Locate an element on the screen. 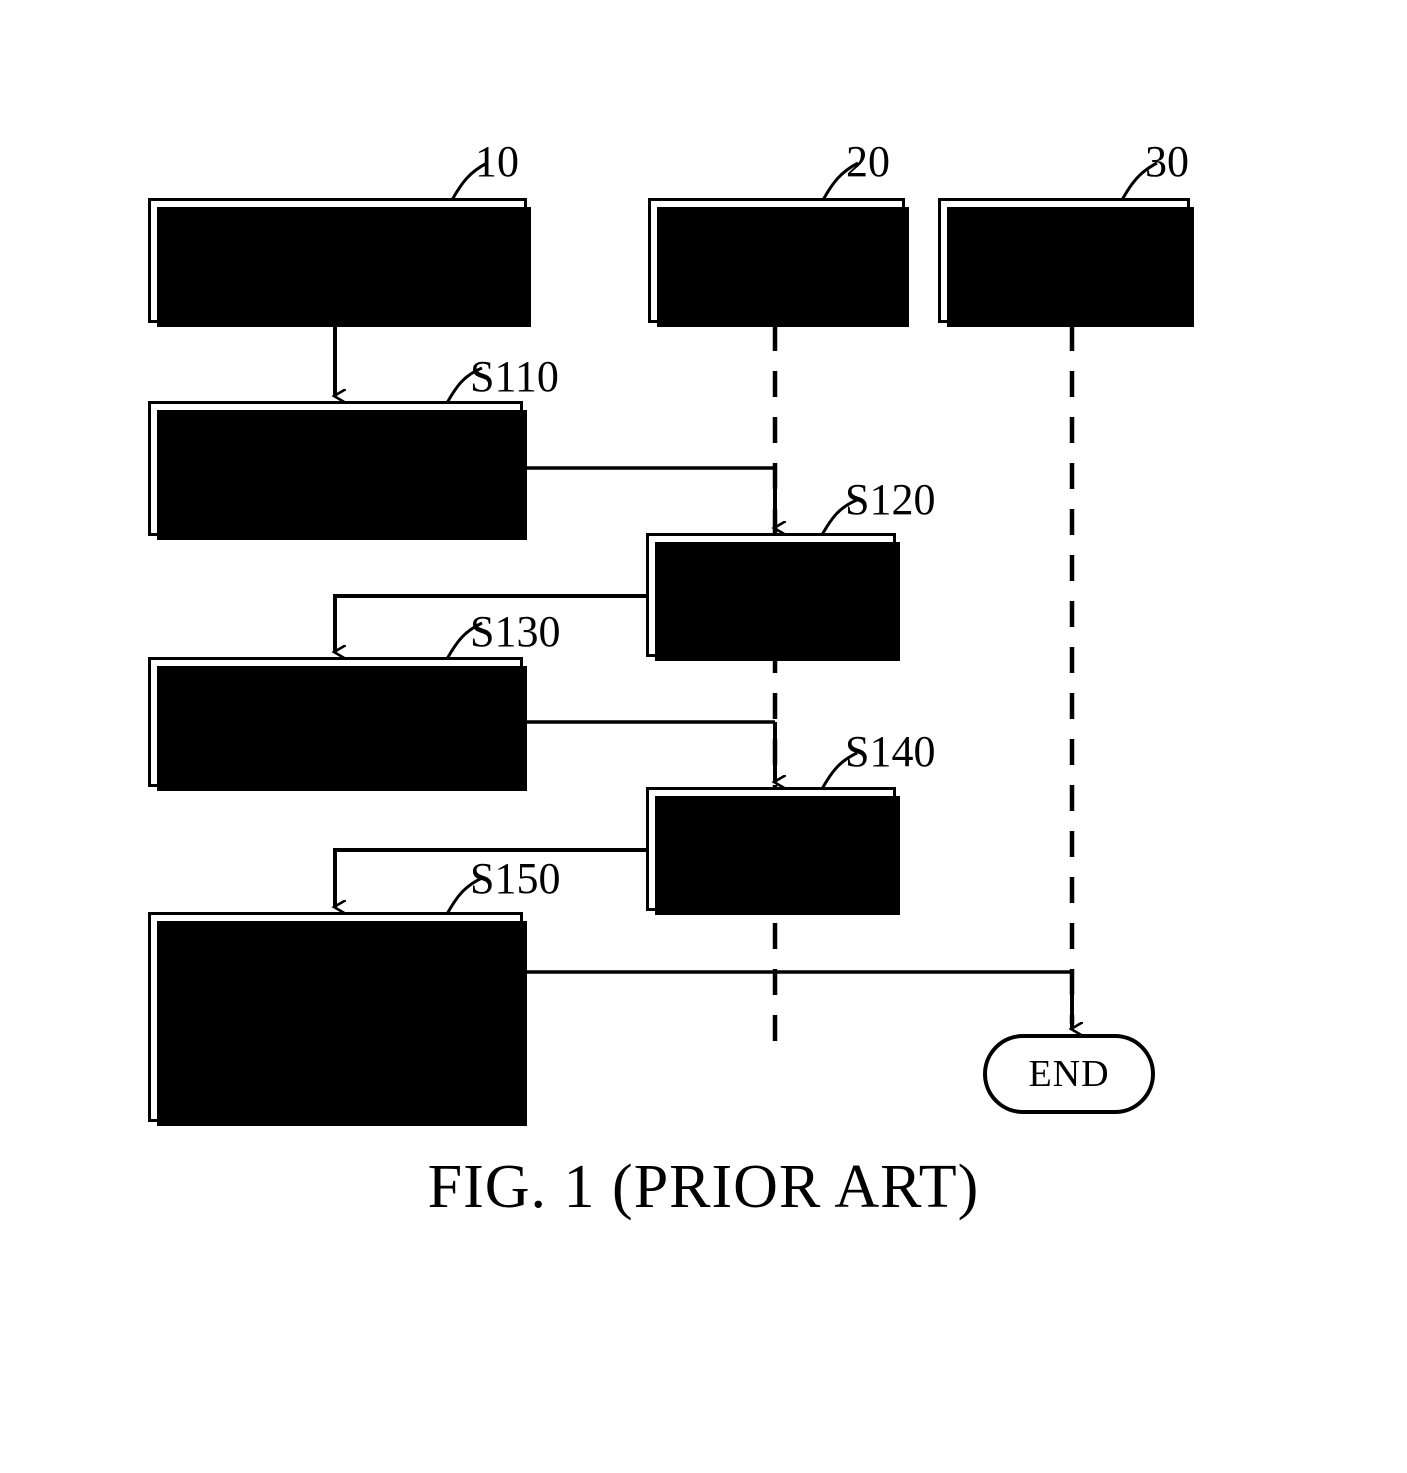 Image resolution: width=1407 pixels, height=1473 pixels. node-end-terminator-label: END is located at coordinates (1069, 1074).